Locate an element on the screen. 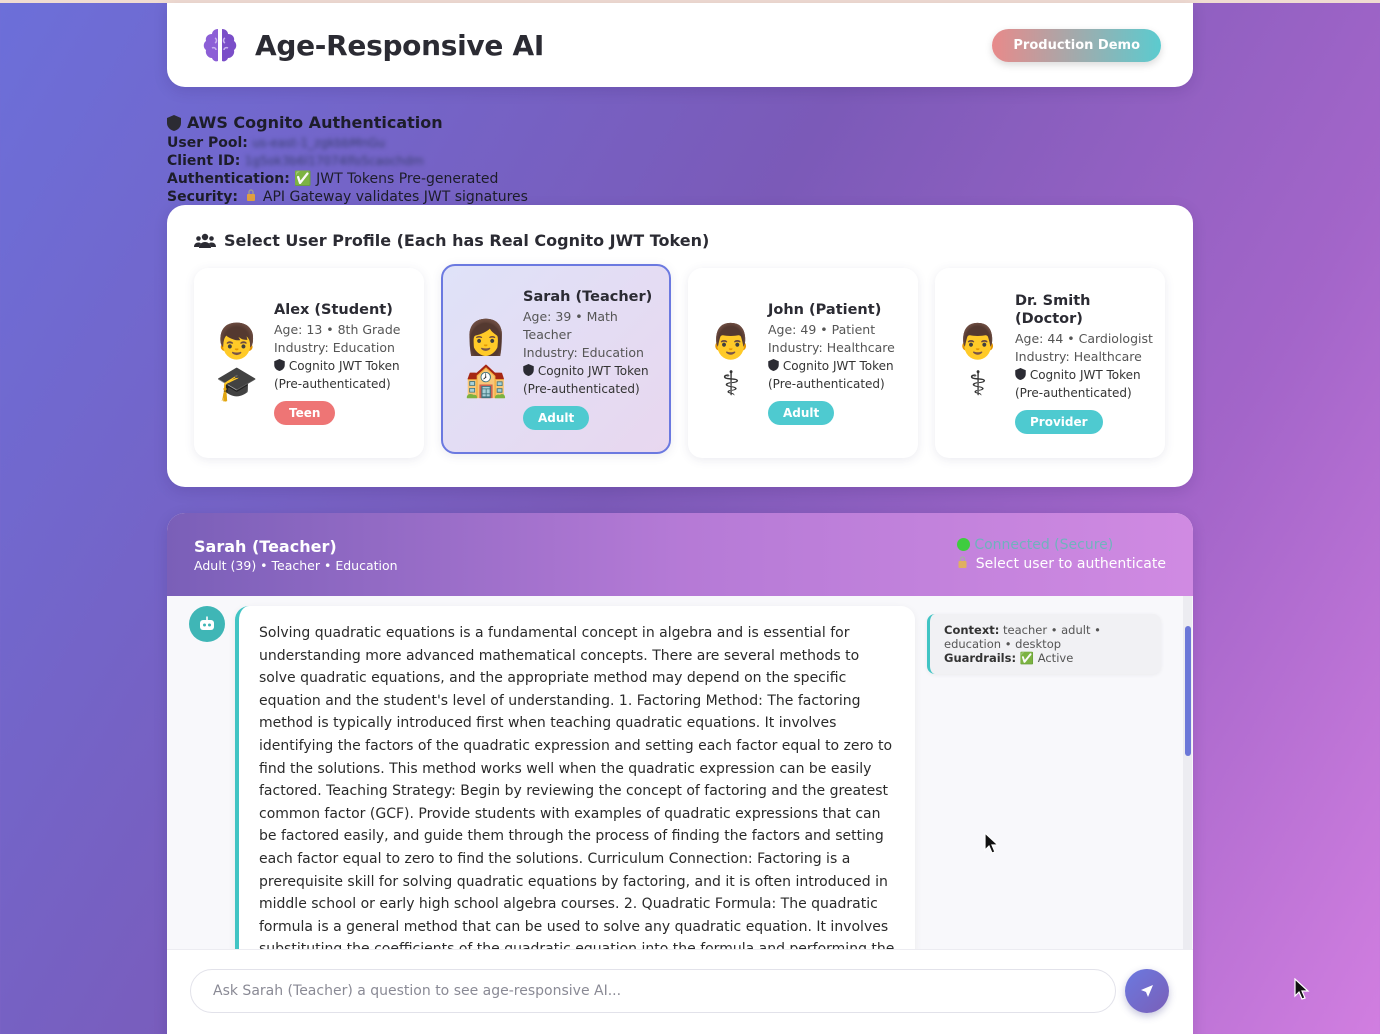  profile-occupation: Teacher is located at coordinates (547, 334).